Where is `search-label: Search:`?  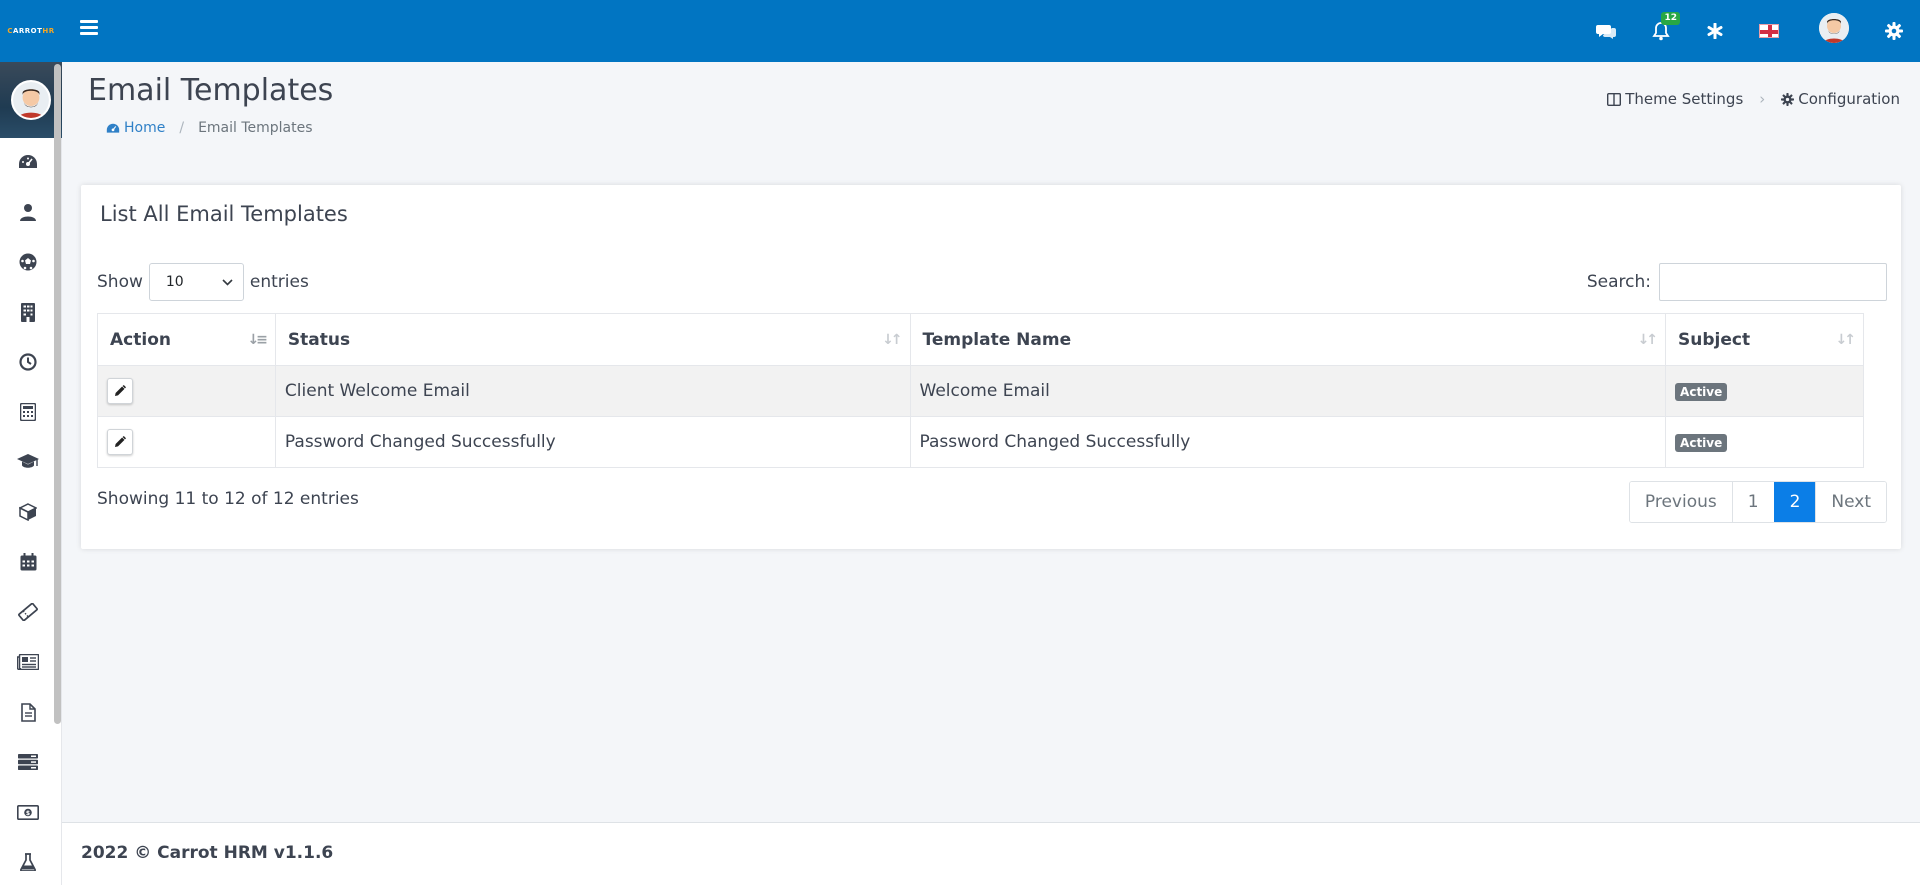
search-label: Search: is located at coordinates (1618, 282).